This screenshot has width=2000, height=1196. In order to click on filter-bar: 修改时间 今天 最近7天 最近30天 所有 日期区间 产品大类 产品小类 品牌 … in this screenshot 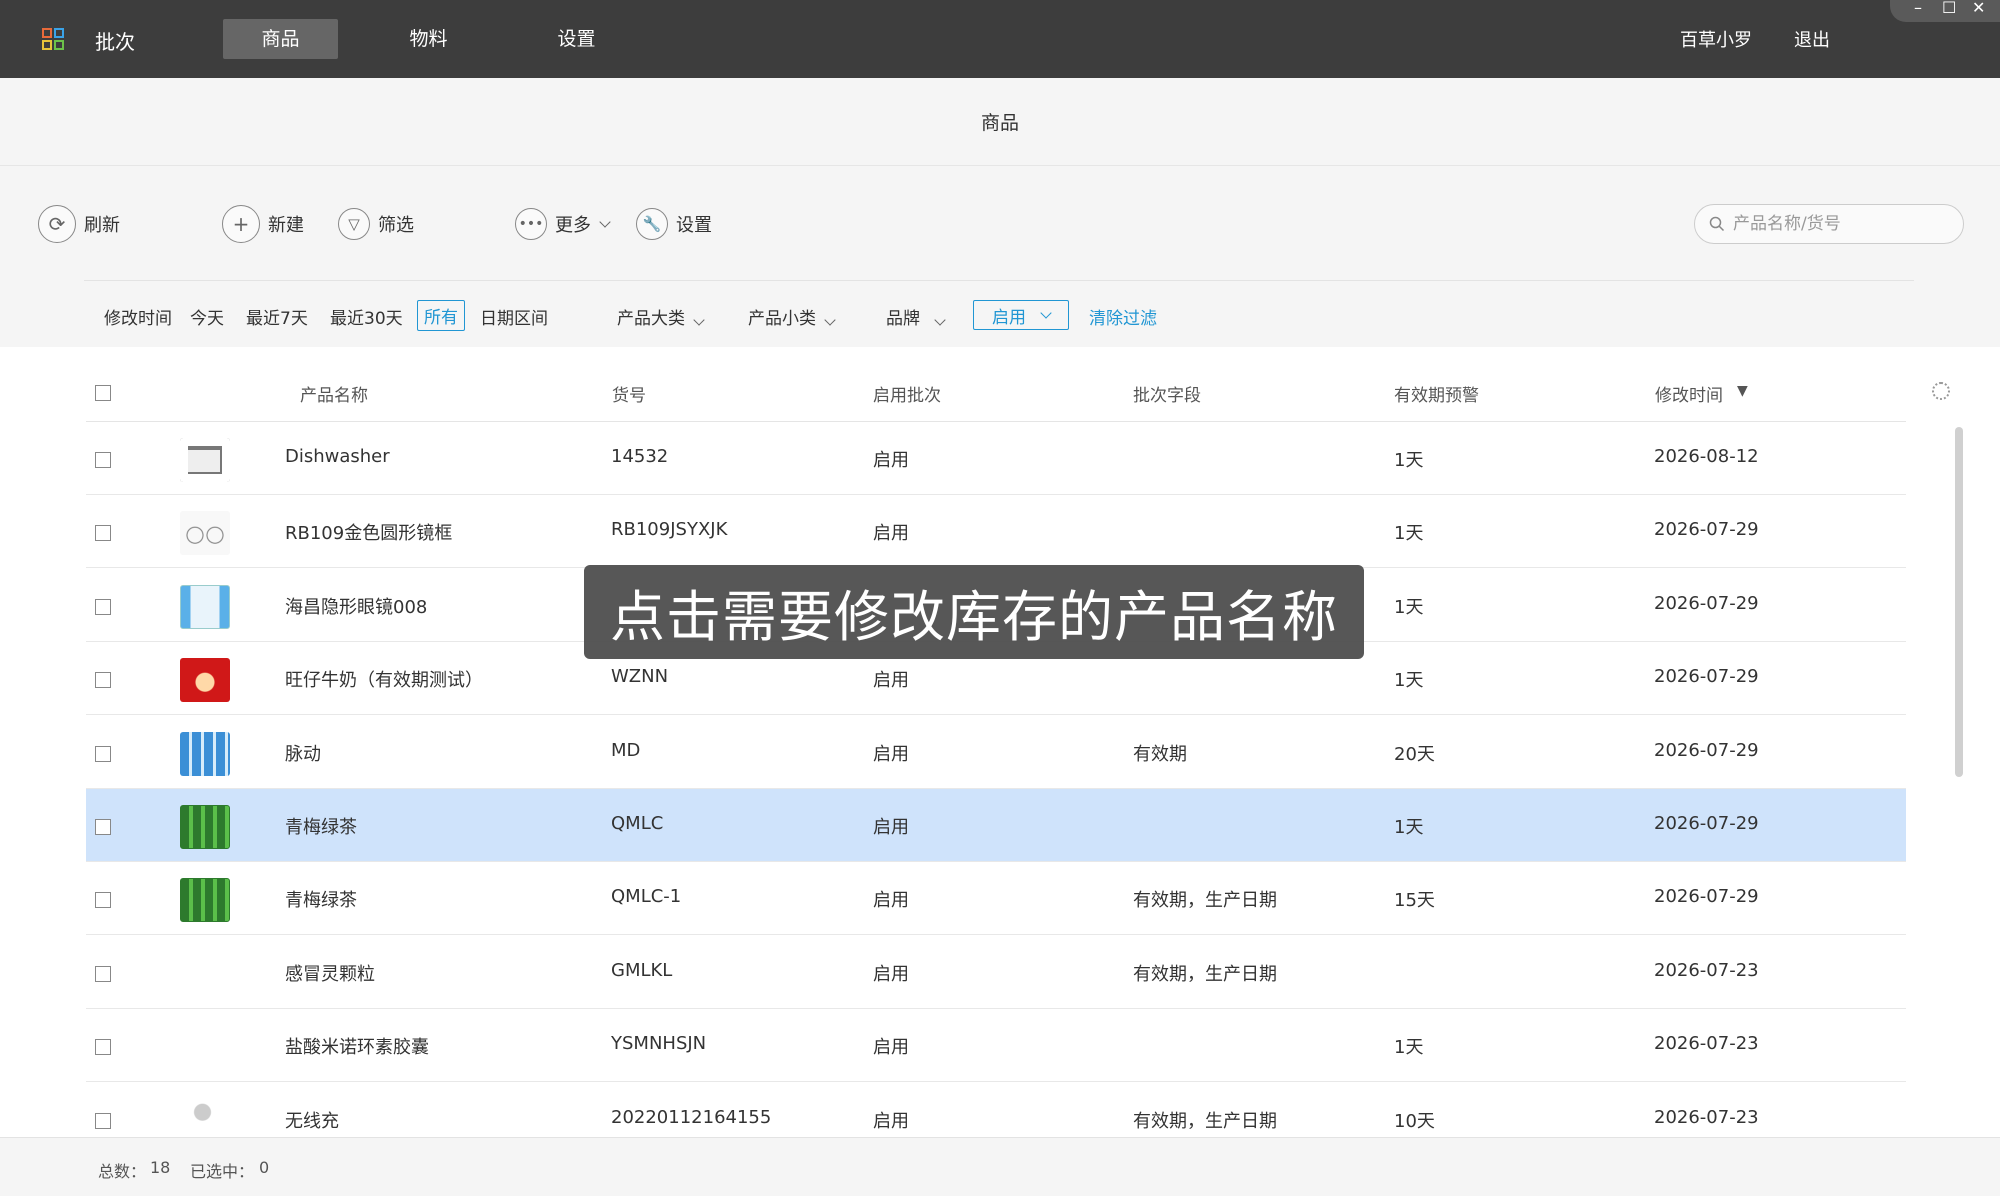, I will do `click(1000, 317)`.